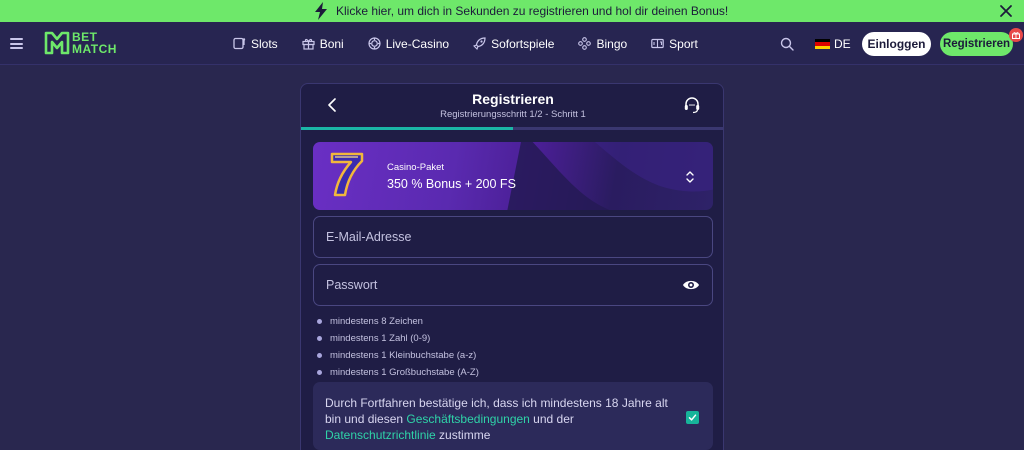  I want to click on checkmark-icon, so click(692, 417).